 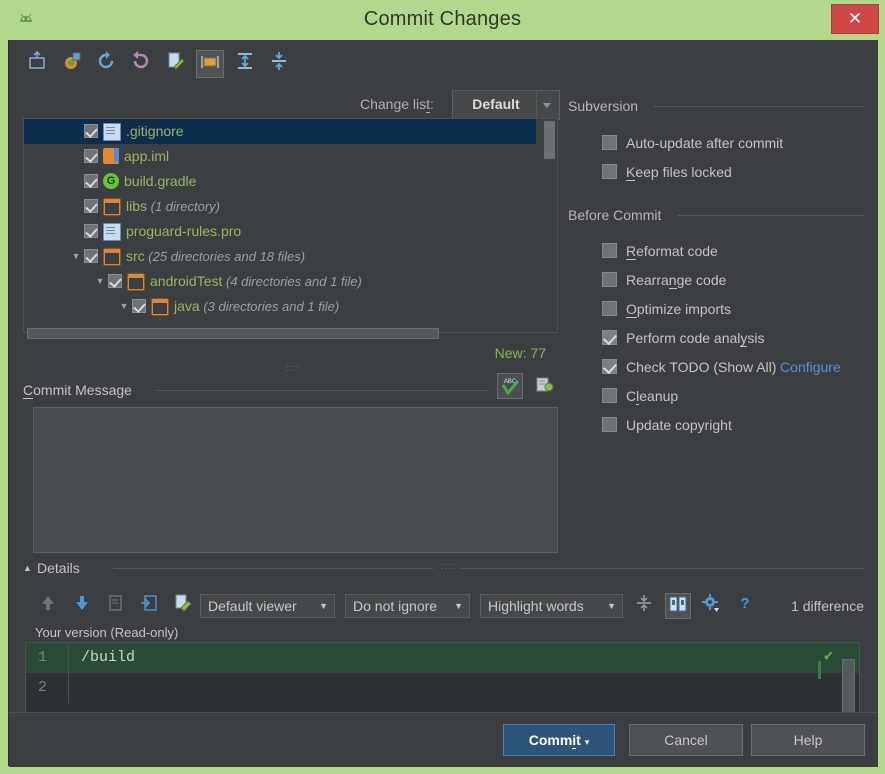 What do you see at coordinates (448, 566) in the screenshot?
I see `details-splitter-grip: ::::` at bounding box center [448, 566].